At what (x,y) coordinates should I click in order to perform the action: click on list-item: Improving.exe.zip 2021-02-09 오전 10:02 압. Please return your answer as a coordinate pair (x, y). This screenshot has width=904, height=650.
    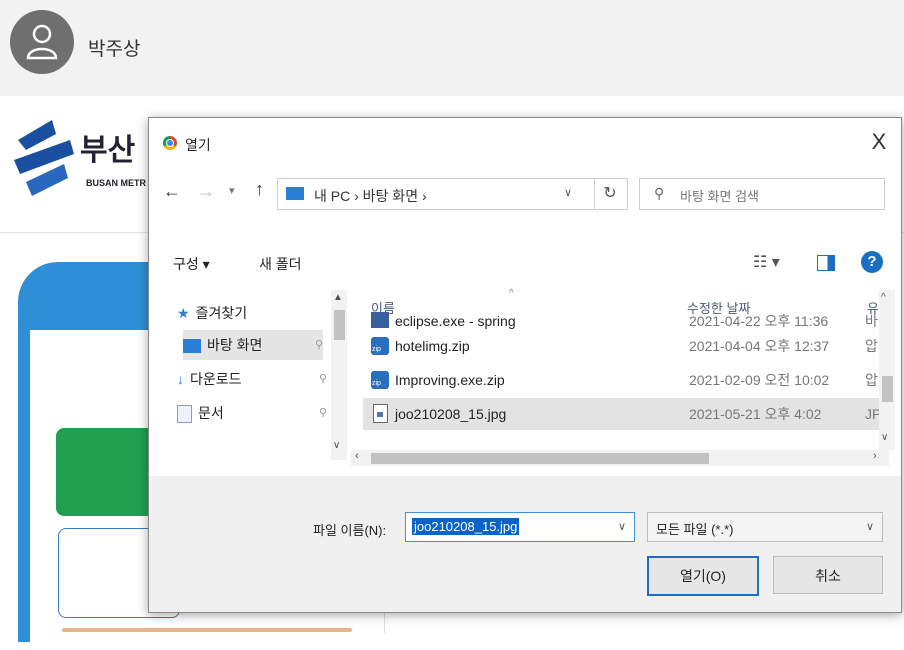
    Looking at the image, I should click on (621, 380).